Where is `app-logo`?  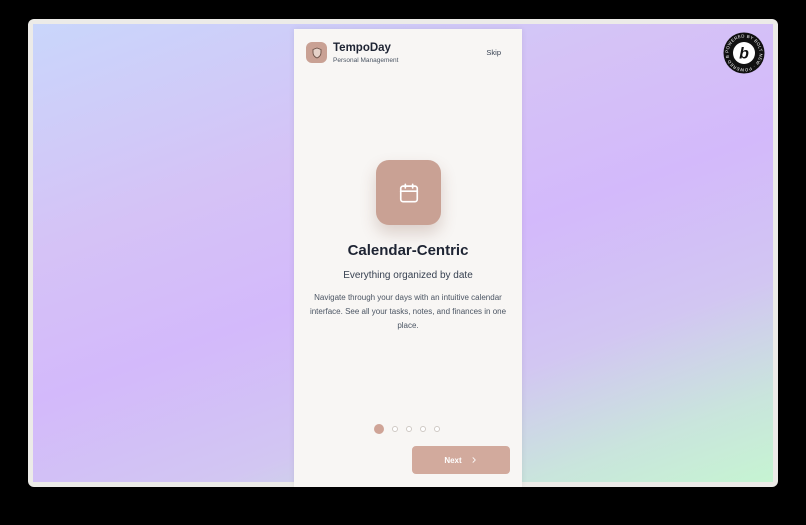 app-logo is located at coordinates (316, 52).